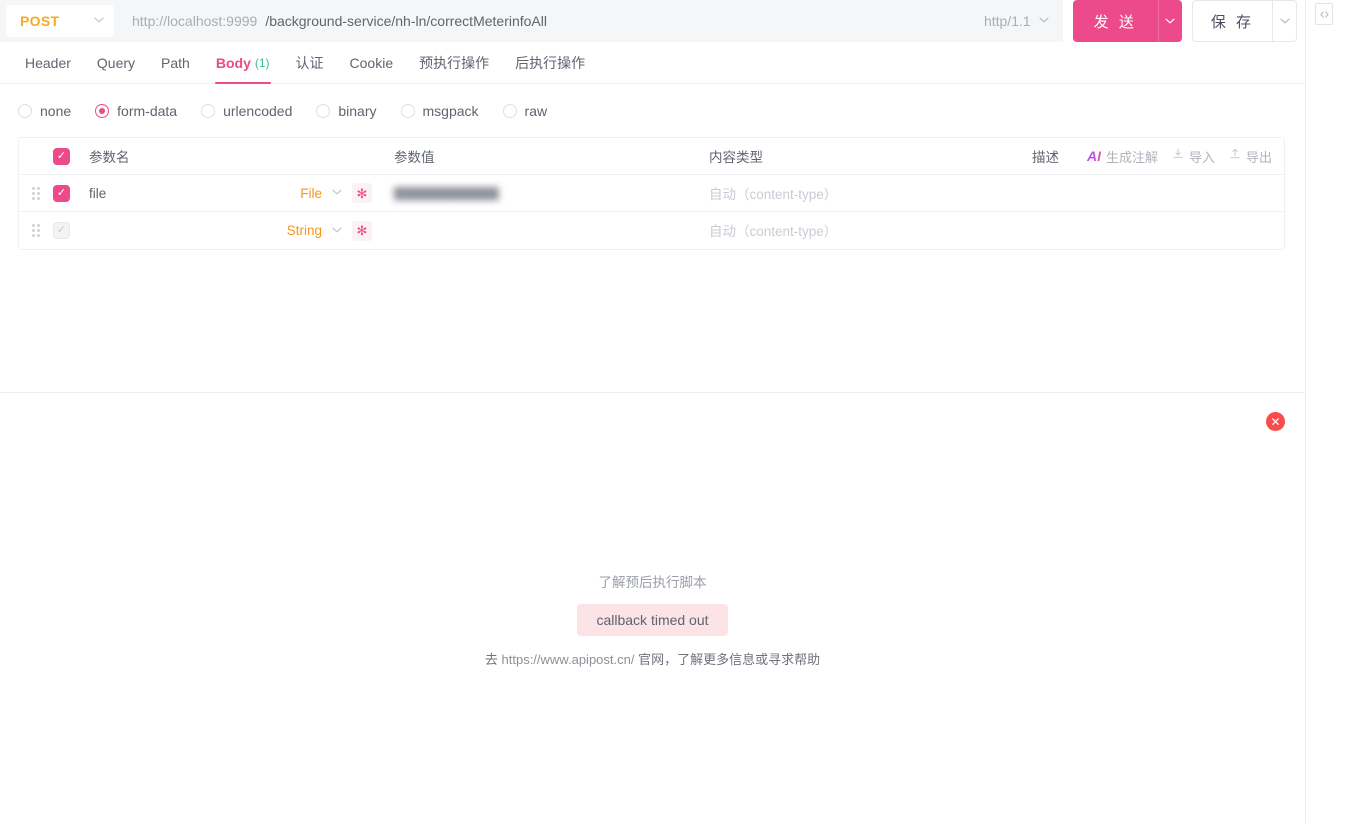  I want to click on row-type-label: String, so click(304, 230).